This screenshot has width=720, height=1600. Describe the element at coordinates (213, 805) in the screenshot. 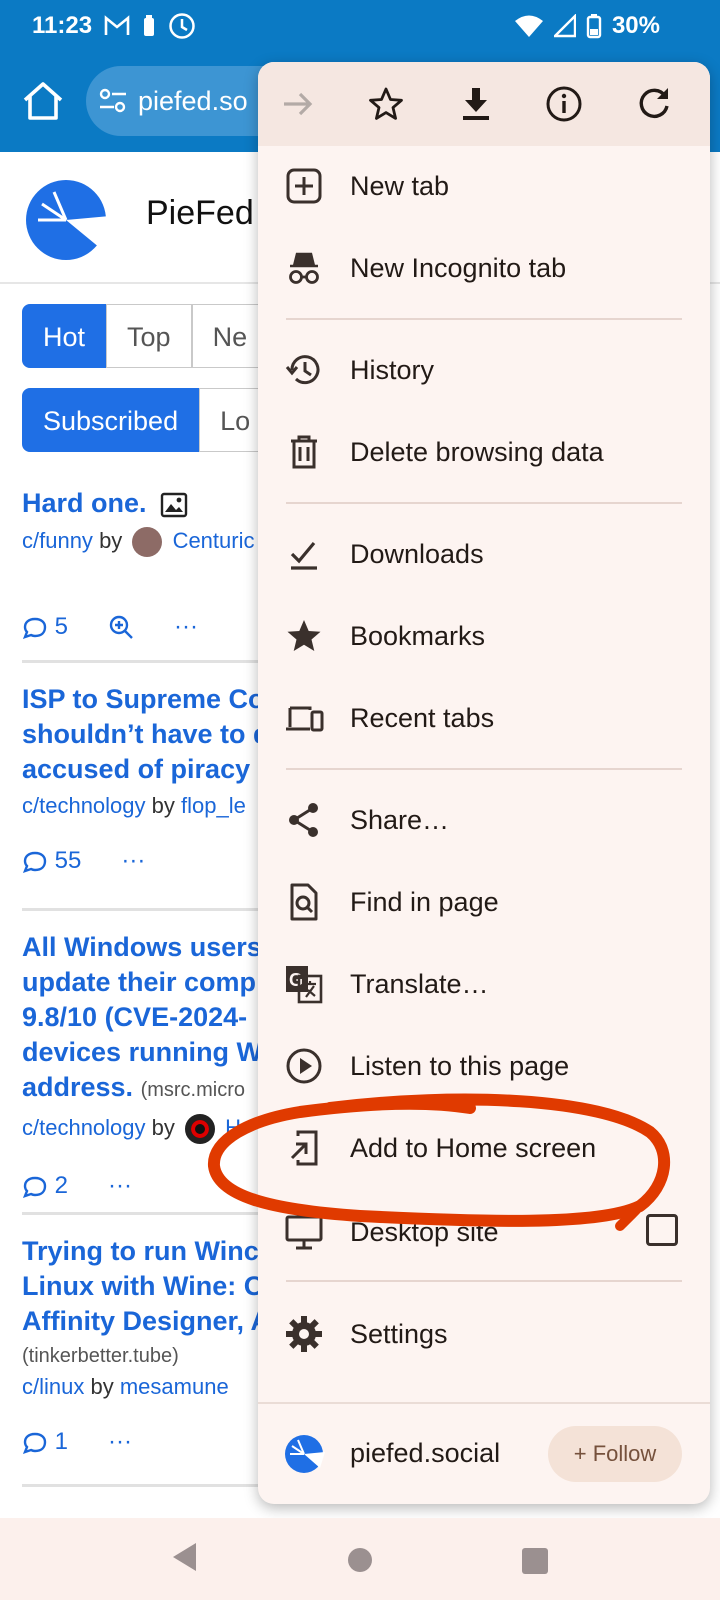

I see `user-link: flop_le` at that location.